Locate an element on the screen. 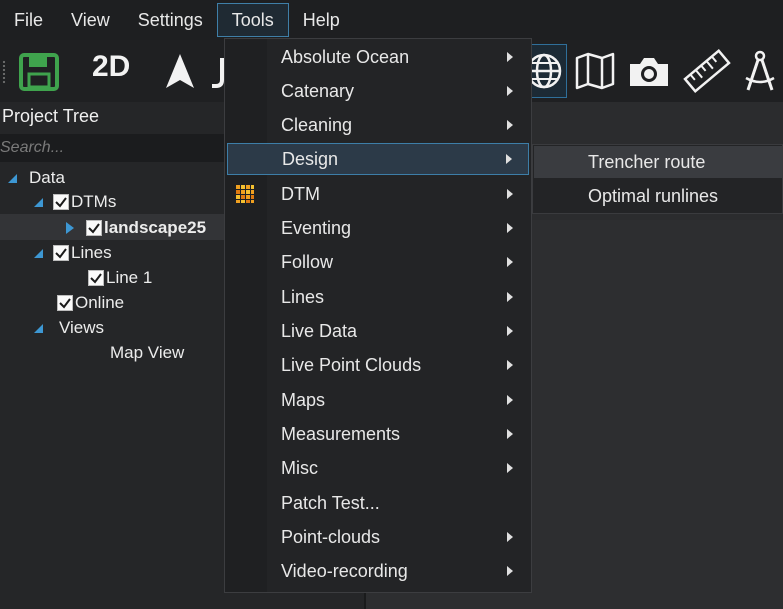  tree-node-map-view: Map View is located at coordinates (147, 353).